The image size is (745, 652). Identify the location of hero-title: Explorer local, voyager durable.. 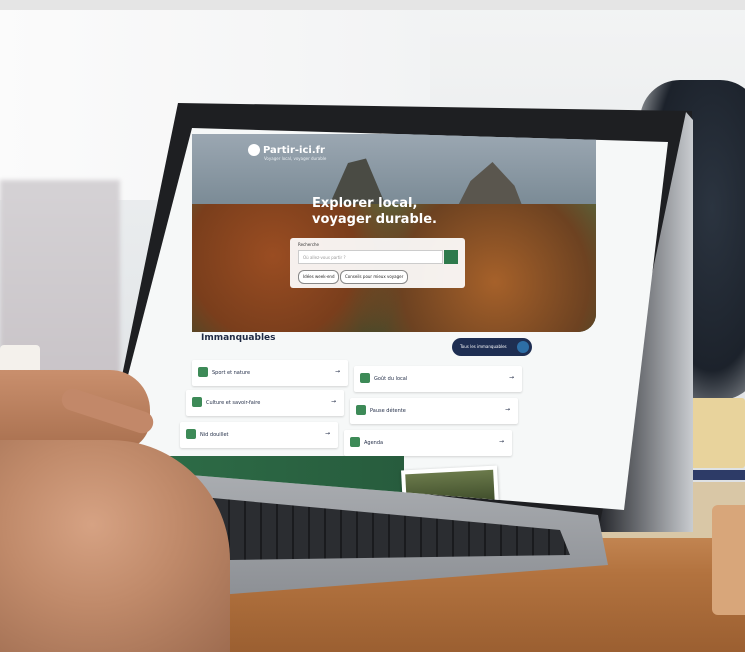
(374, 211).